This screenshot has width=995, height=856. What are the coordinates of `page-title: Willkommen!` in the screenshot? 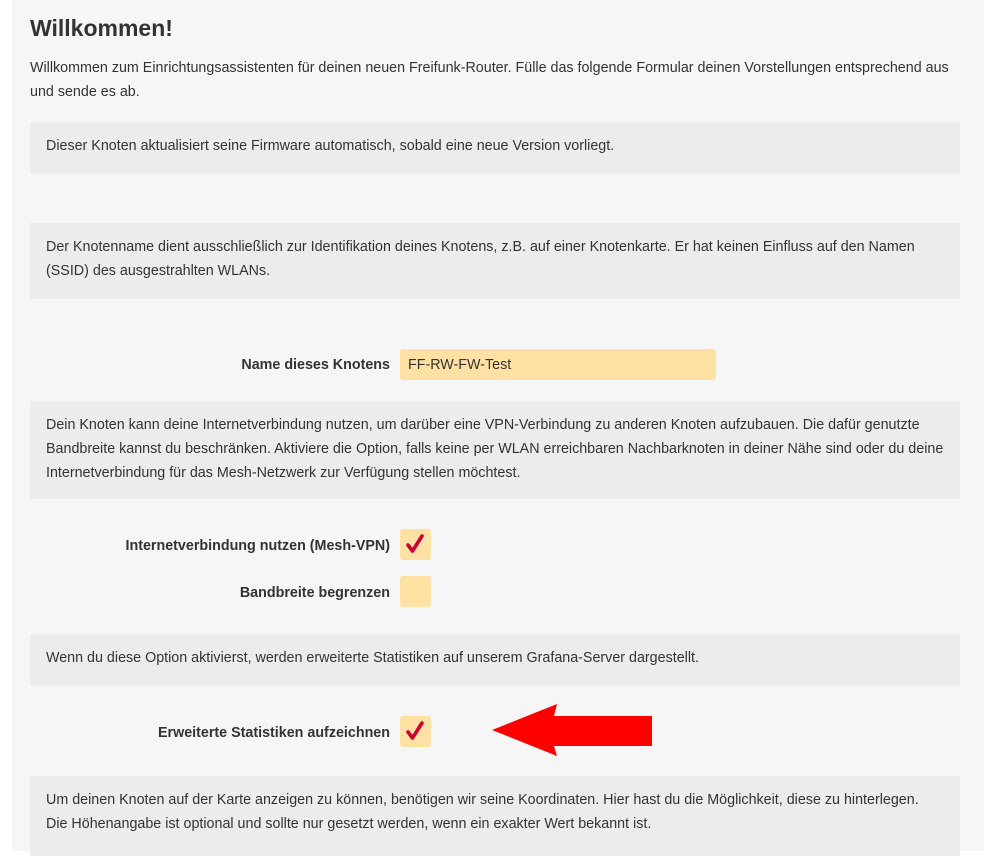 It's located at (101, 28).